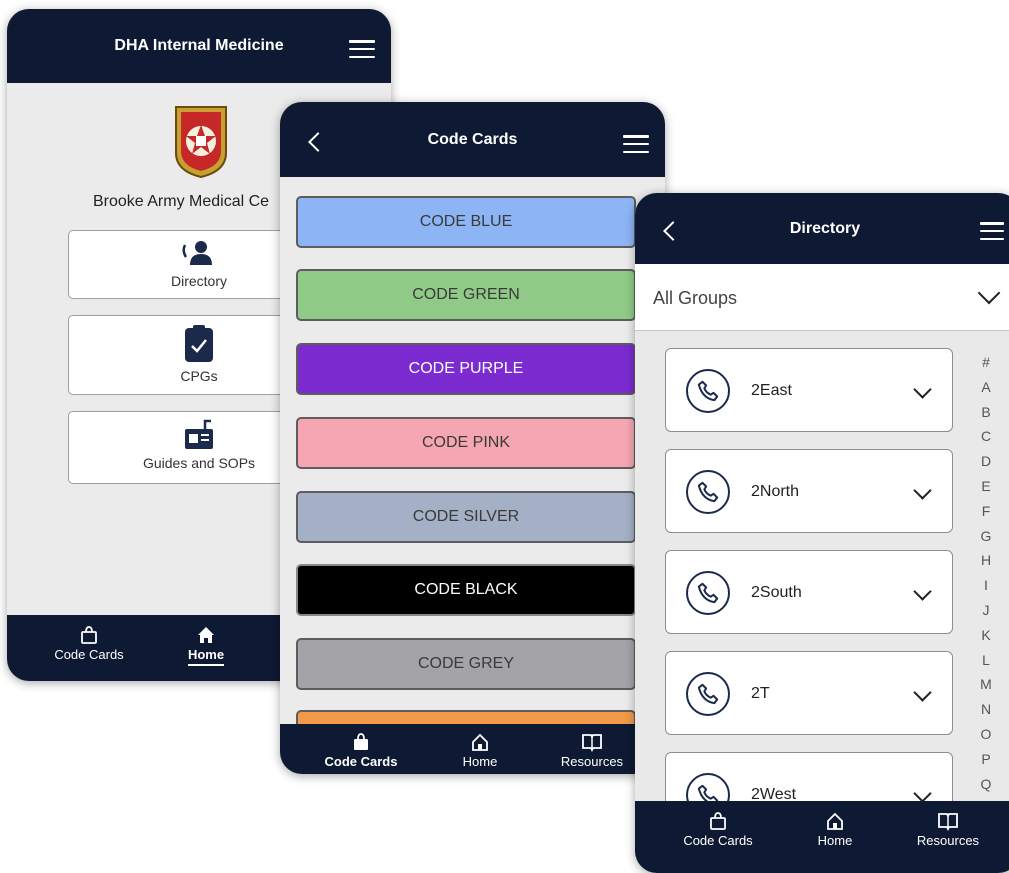 Image resolution: width=1009 pixels, height=873 pixels. I want to click on code-label: CODE GREEN, so click(466, 294).